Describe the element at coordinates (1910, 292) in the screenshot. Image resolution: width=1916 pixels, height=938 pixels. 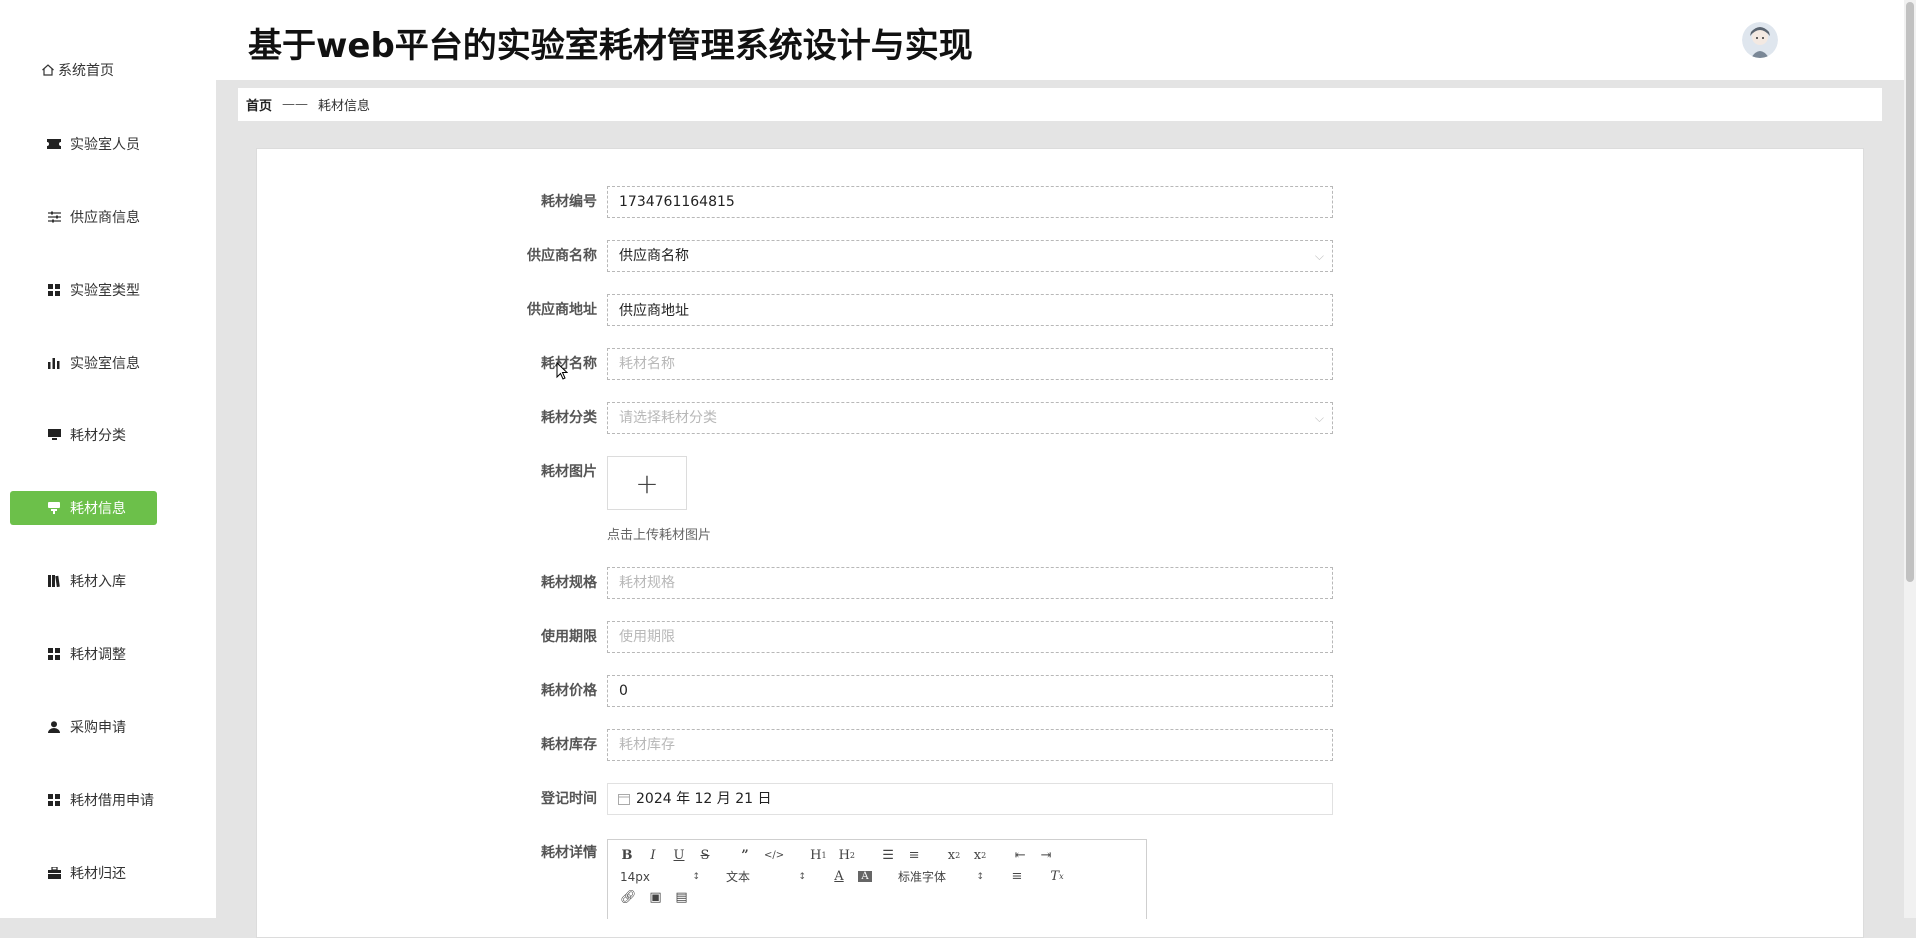
I see `scrollbar-thumb` at that location.